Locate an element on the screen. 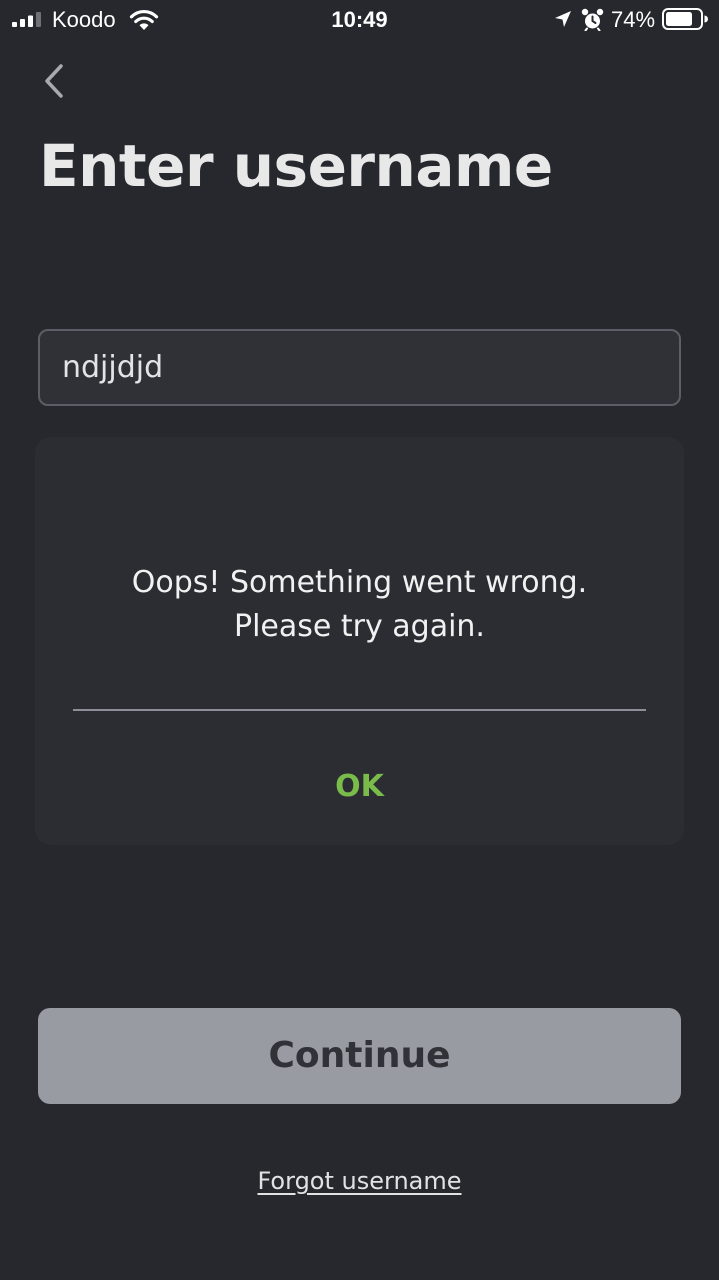 This screenshot has height=1280, width=719. forgot-username-row: Forgot username is located at coordinates (359, 1181).